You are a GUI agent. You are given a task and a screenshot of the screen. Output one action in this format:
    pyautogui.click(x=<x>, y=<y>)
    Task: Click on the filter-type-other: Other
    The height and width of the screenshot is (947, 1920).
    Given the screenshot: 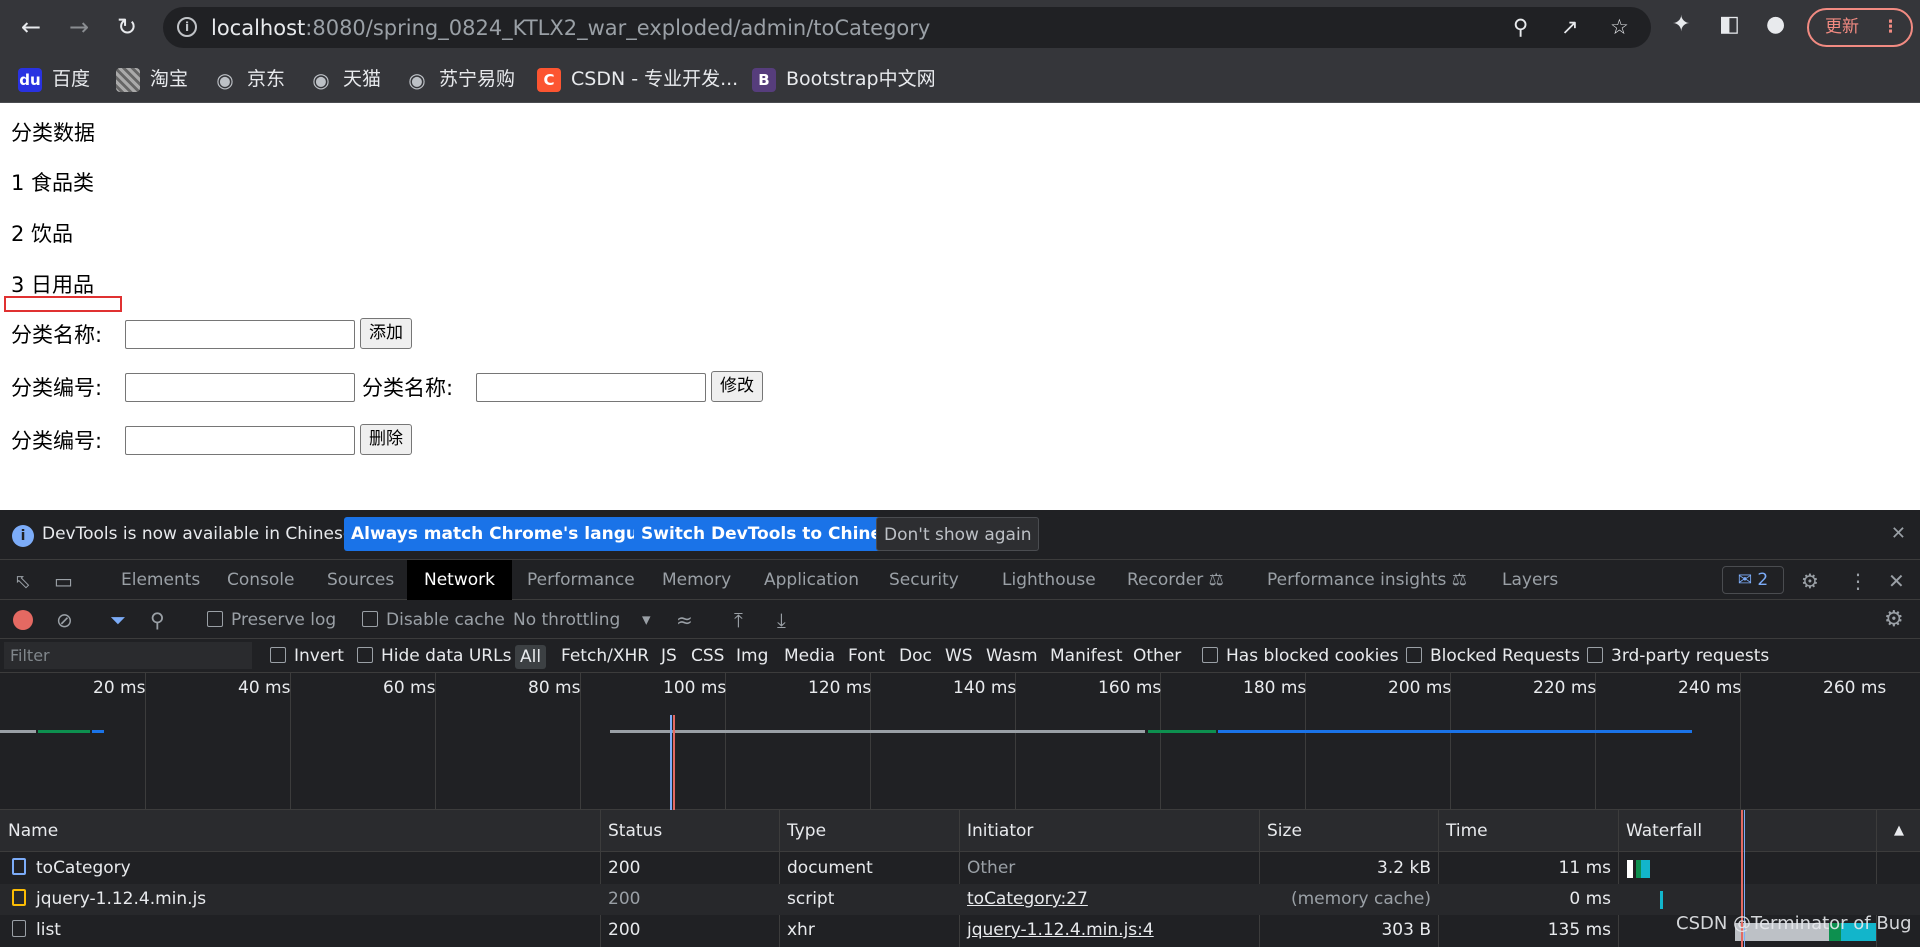 What is the action you would take?
    pyautogui.click(x=1157, y=656)
    